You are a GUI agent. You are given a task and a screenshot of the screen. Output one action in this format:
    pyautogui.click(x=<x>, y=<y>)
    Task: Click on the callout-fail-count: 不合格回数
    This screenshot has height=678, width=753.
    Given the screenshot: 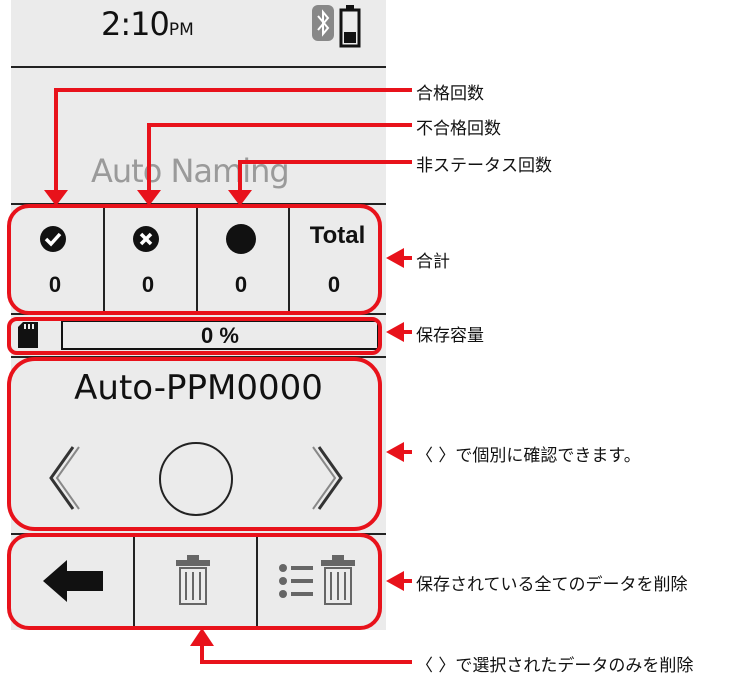 What is the action you would take?
    pyautogui.click(x=458, y=129)
    